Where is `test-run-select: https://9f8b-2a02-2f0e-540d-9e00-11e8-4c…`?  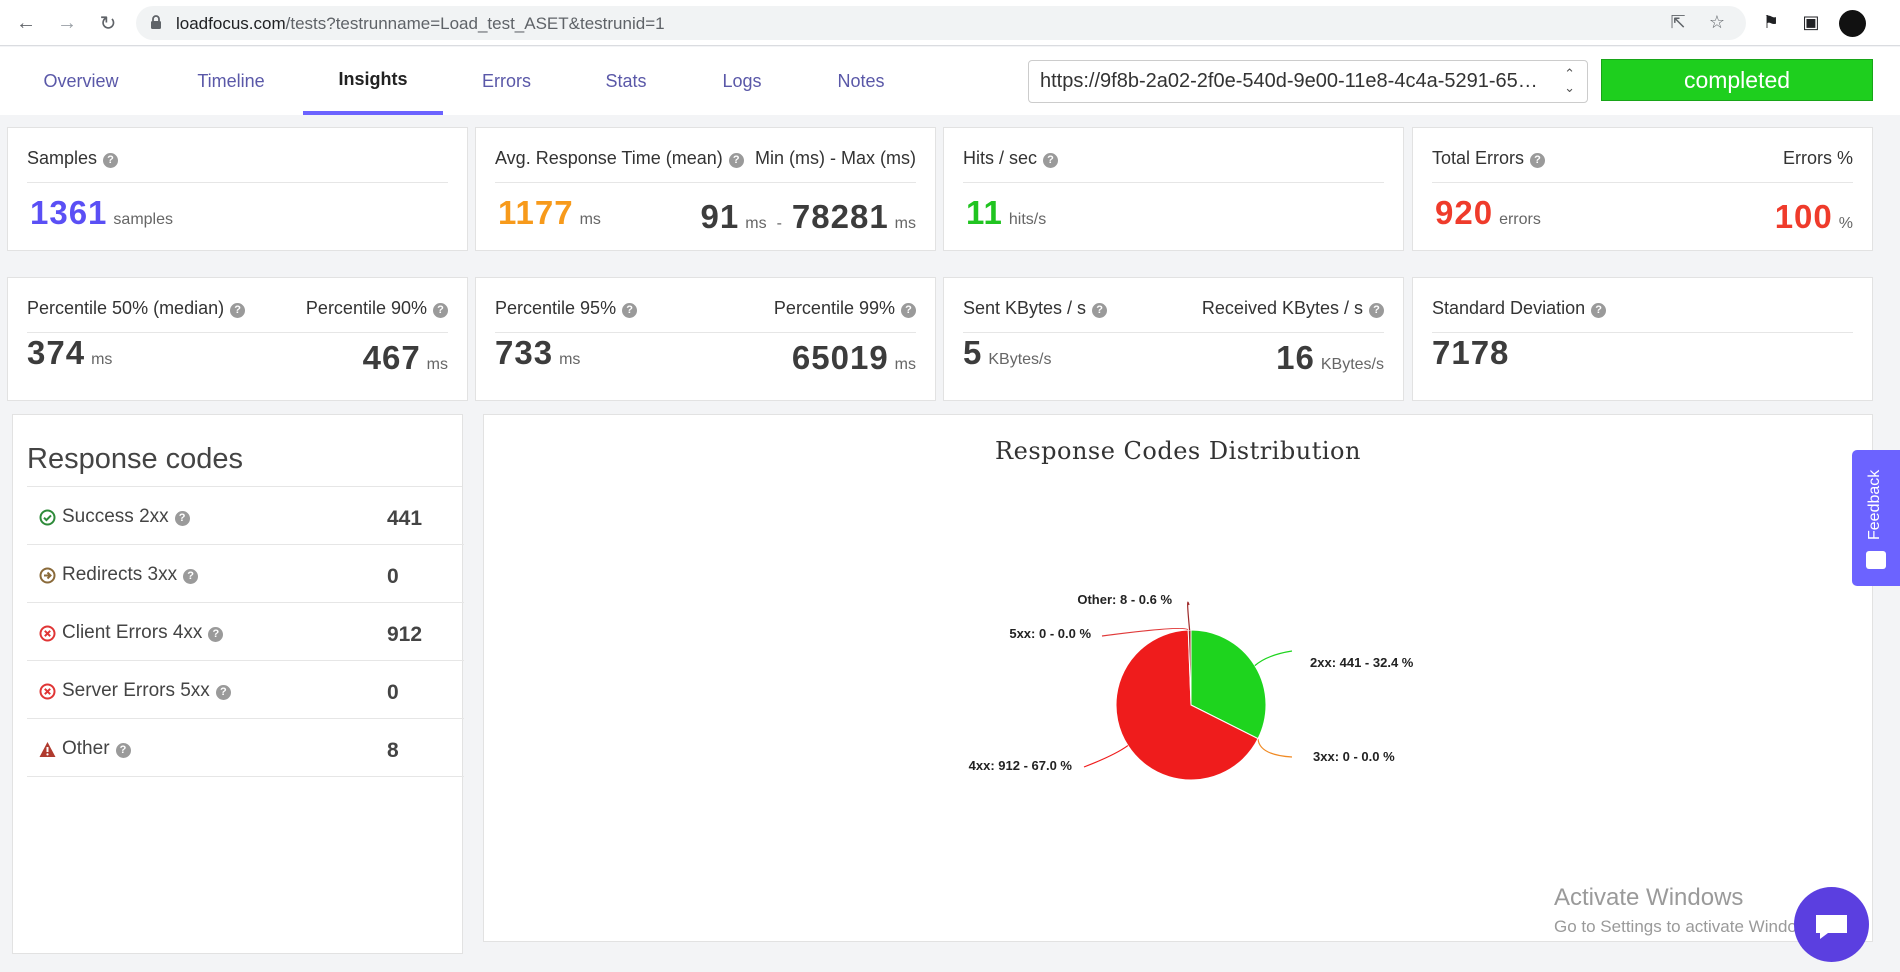
test-run-select: https://9f8b-2a02-2f0e-540d-9e00-11e8-4c… is located at coordinates (1308, 81).